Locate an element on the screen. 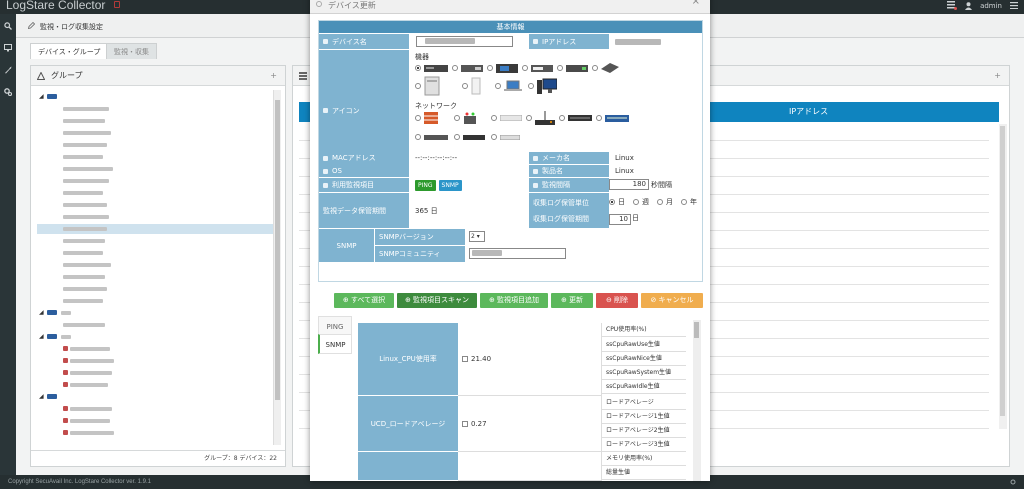 Image resolution: width=1024 pixels, height=489 pixels. switch-grey-icon is located at coordinates (436, 137).